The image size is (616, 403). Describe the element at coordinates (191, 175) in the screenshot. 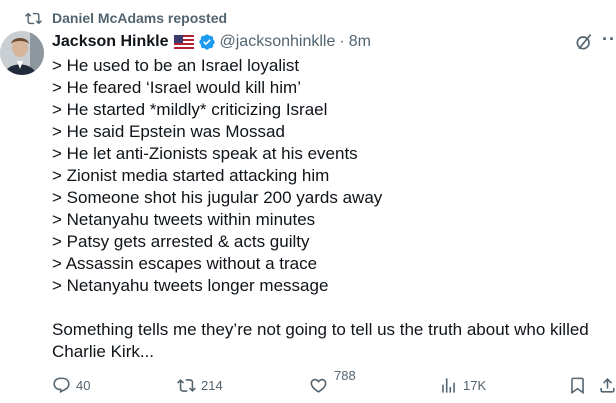

I see `tweet-line: > Zionist media started attacking him` at that location.